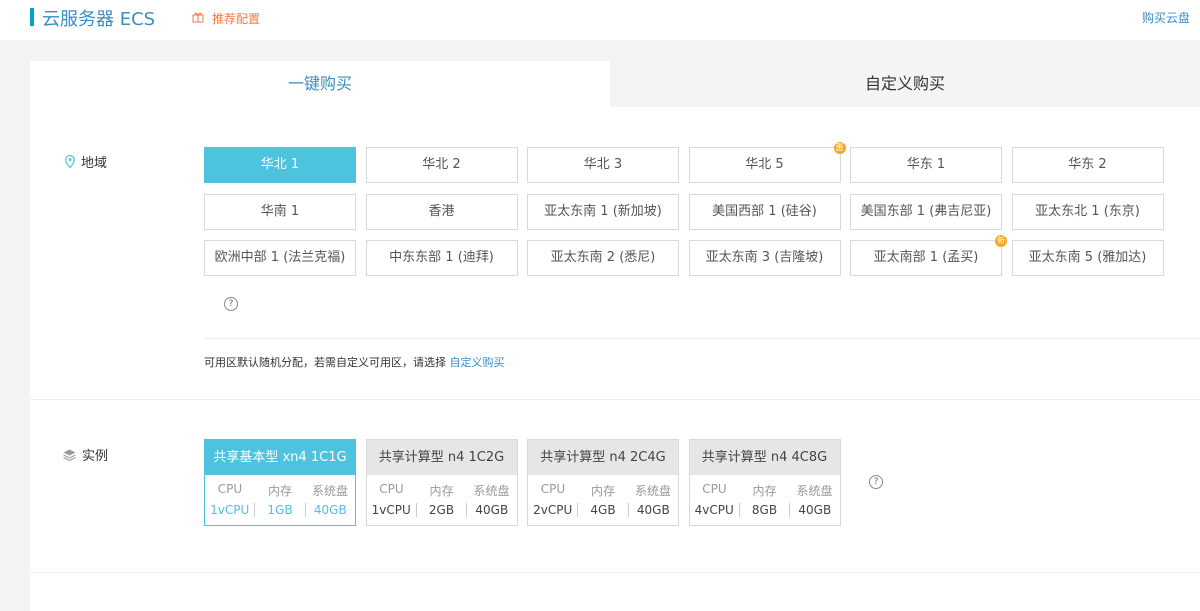 Image resolution: width=1200 pixels, height=611 pixels. I want to click on custom-buy-link: 自定义购买, so click(477, 362).